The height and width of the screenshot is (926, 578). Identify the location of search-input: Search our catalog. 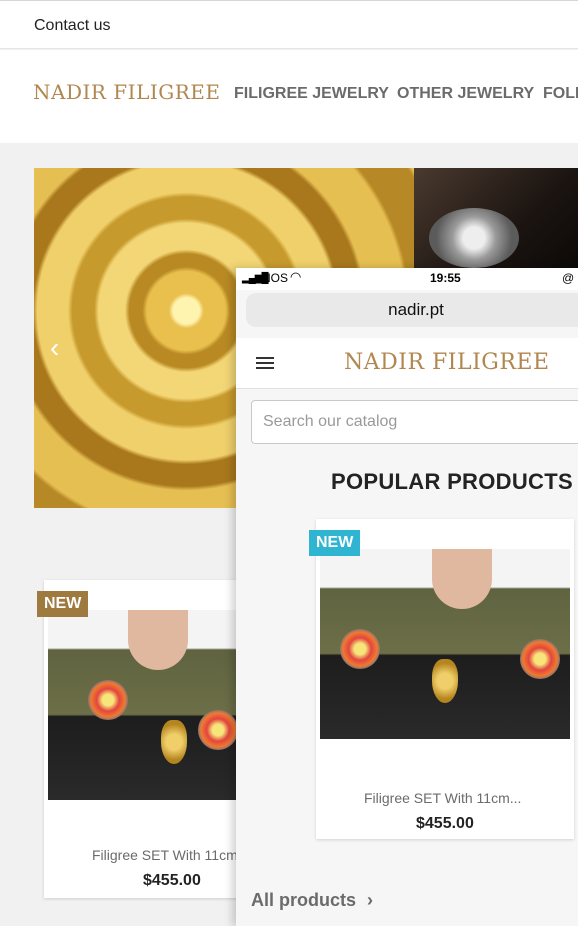
(414, 422).